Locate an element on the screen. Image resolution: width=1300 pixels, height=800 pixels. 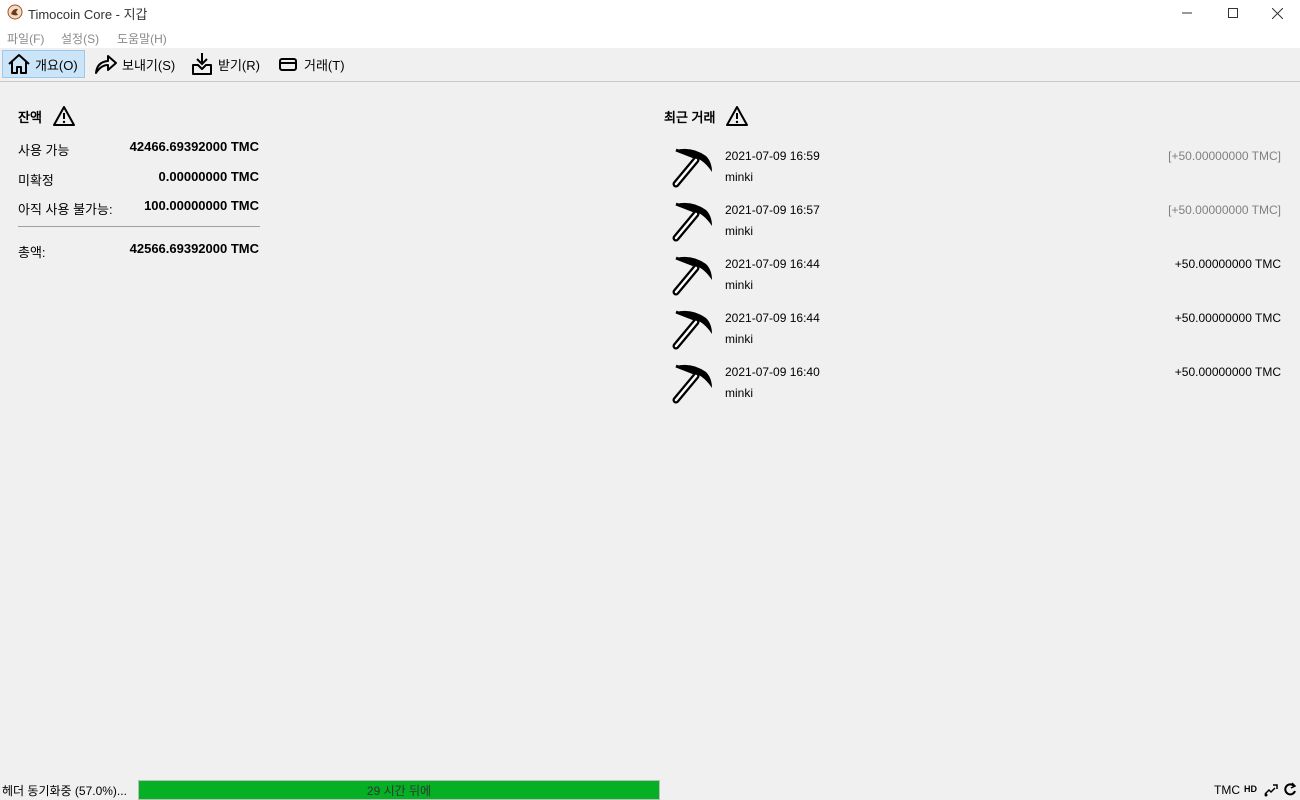
menu-file: 파일(F) is located at coordinates (25, 38).